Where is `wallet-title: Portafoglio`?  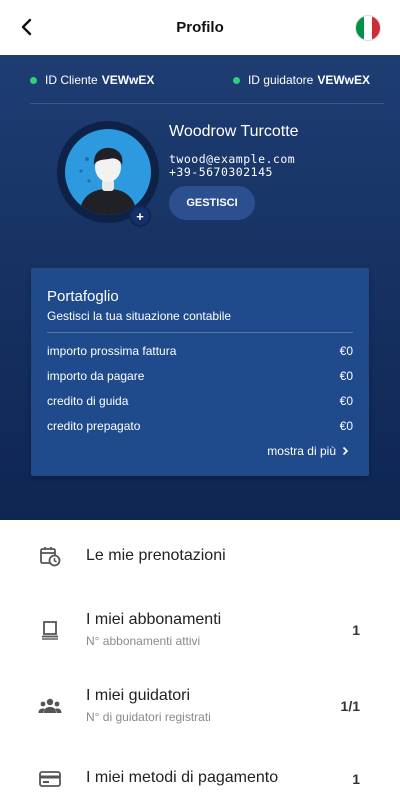 wallet-title: Portafoglio is located at coordinates (83, 296).